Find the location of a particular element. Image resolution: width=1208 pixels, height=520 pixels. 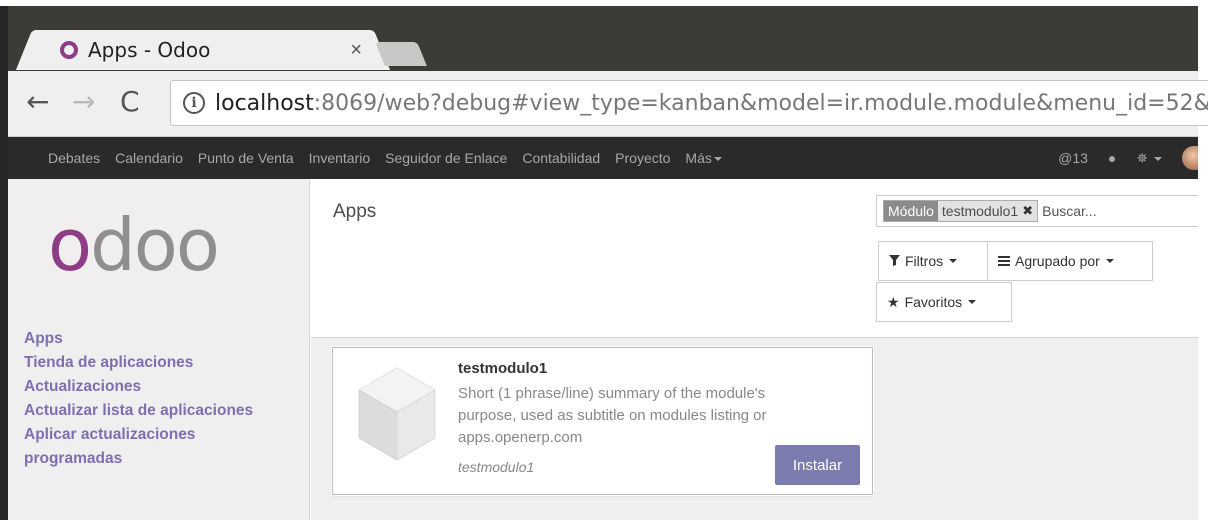

site-info-icon: i is located at coordinates (194, 103).